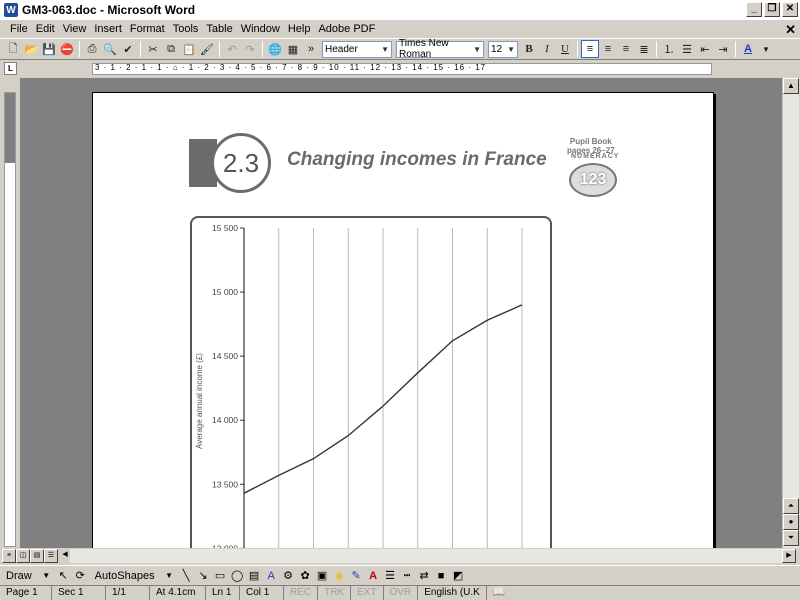  What do you see at coordinates (341, 49) in the screenshot?
I see `style-value: Header` at bounding box center [341, 49].